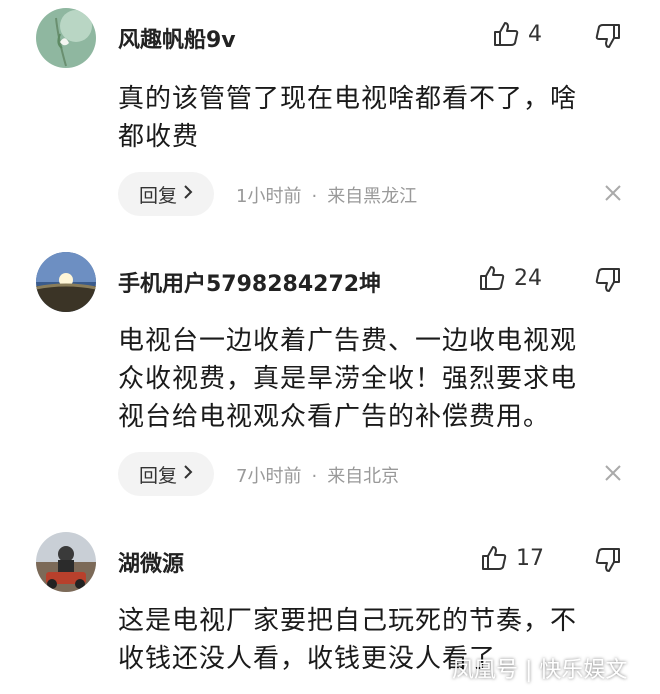 The height and width of the screenshot is (694, 660). What do you see at coordinates (249, 282) in the screenshot?
I see `username: 手机用户5798284272坤` at bounding box center [249, 282].